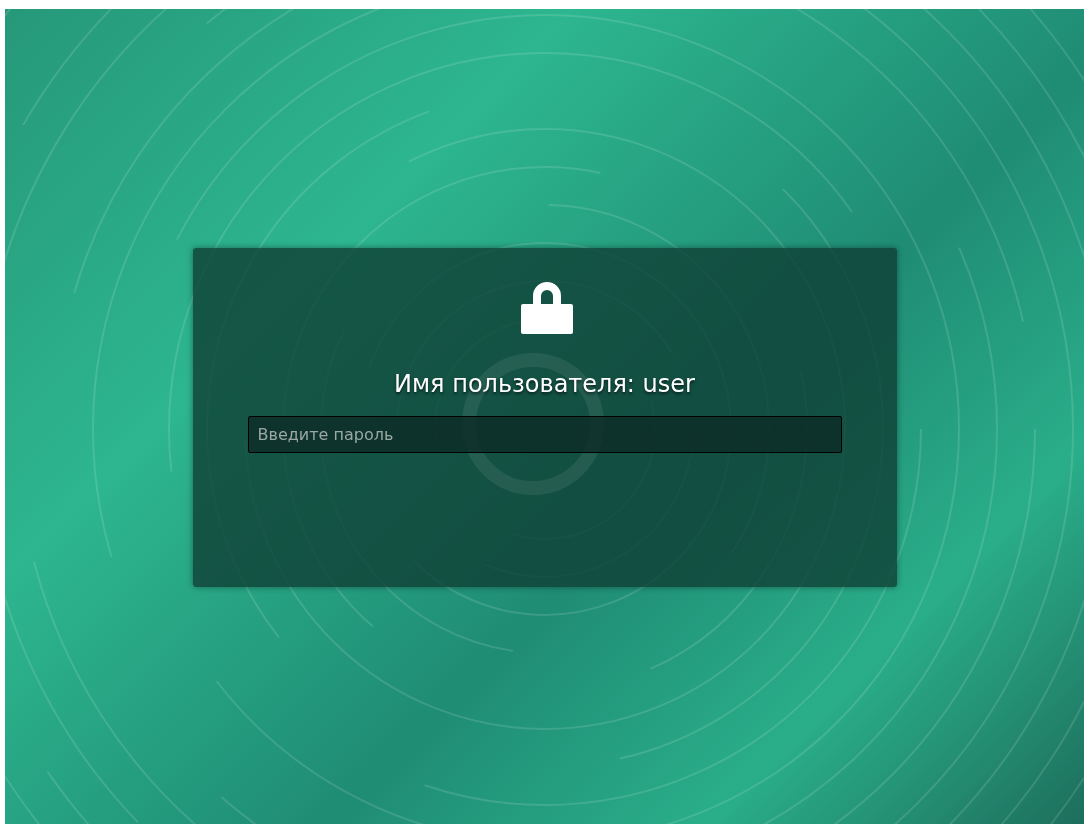 This screenshot has height=824, width=1084. What do you see at coordinates (546, 307) in the screenshot?
I see `lock-icon` at bounding box center [546, 307].